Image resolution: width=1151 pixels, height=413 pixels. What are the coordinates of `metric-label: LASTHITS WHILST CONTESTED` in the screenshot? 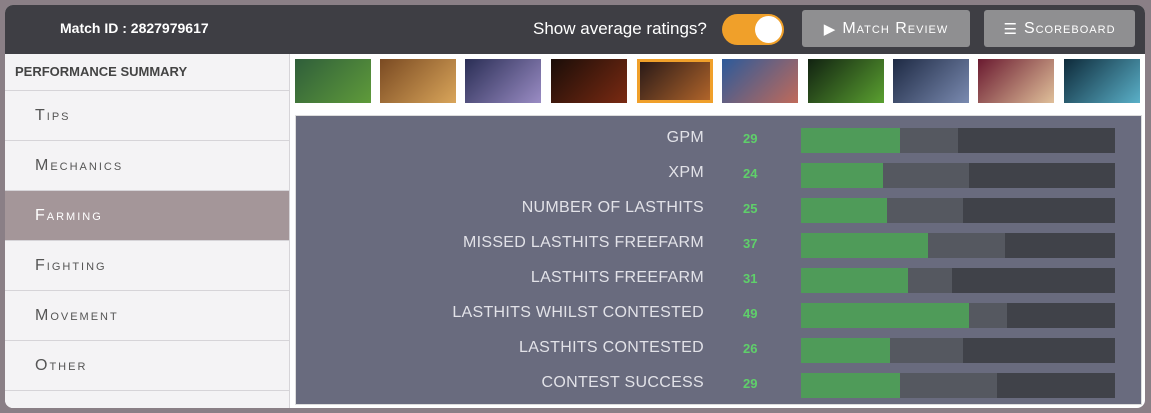 It's located at (578, 312).